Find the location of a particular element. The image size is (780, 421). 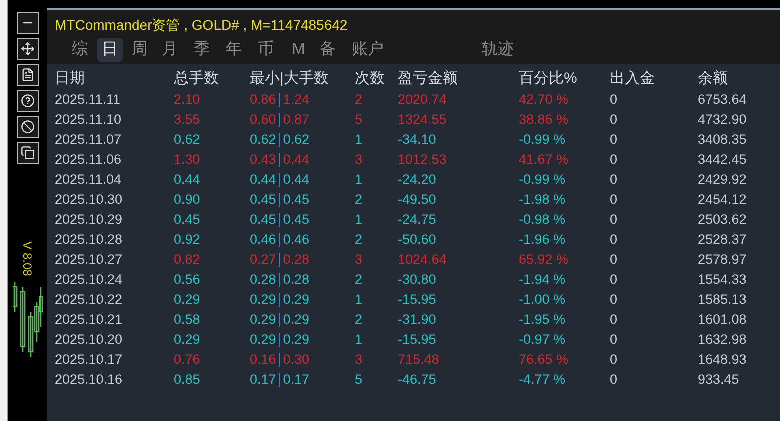

min-lots-cell-text: 0.60 is located at coordinates (263, 119).